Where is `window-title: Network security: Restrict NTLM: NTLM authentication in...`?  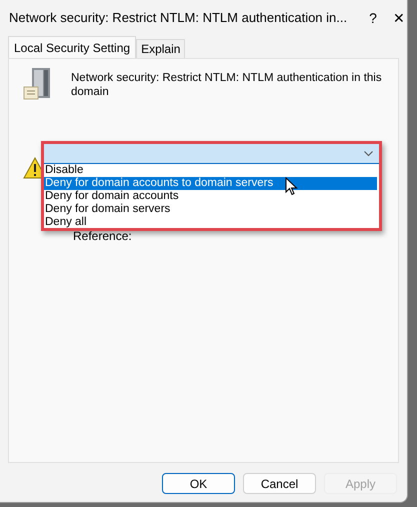 window-title: Network security: Restrict NTLM: NTLM authentication in... is located at coordinates (178, 18).